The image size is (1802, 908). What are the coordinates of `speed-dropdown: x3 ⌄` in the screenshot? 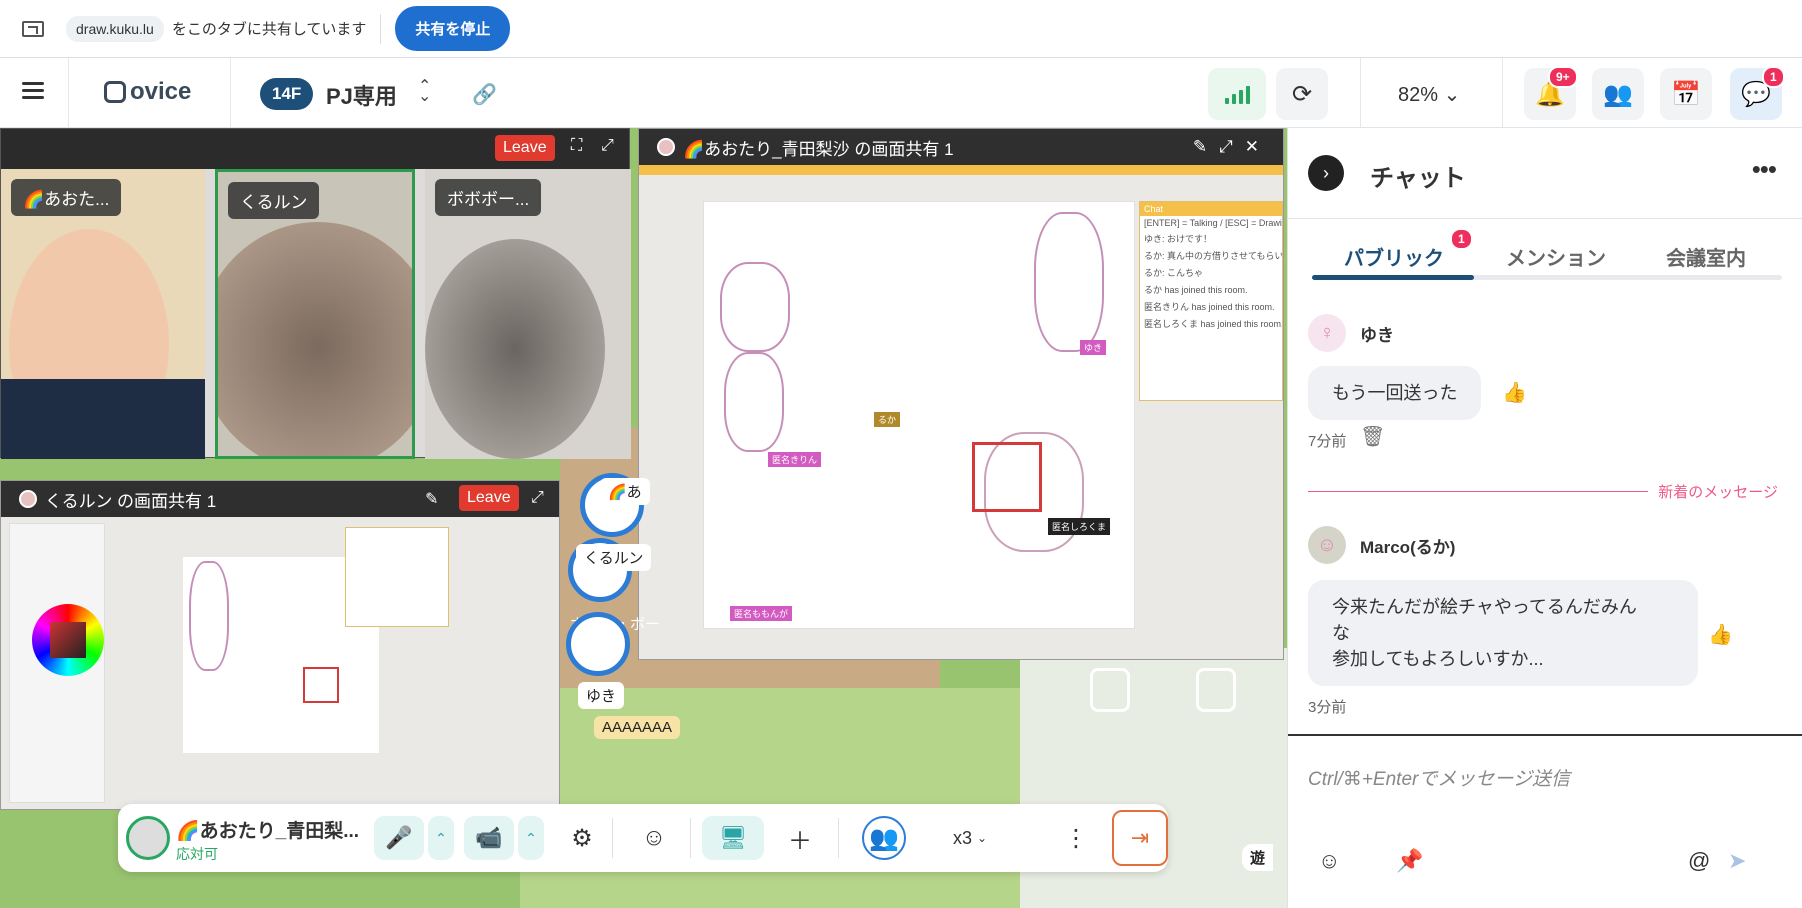 It's located at (970, 838).